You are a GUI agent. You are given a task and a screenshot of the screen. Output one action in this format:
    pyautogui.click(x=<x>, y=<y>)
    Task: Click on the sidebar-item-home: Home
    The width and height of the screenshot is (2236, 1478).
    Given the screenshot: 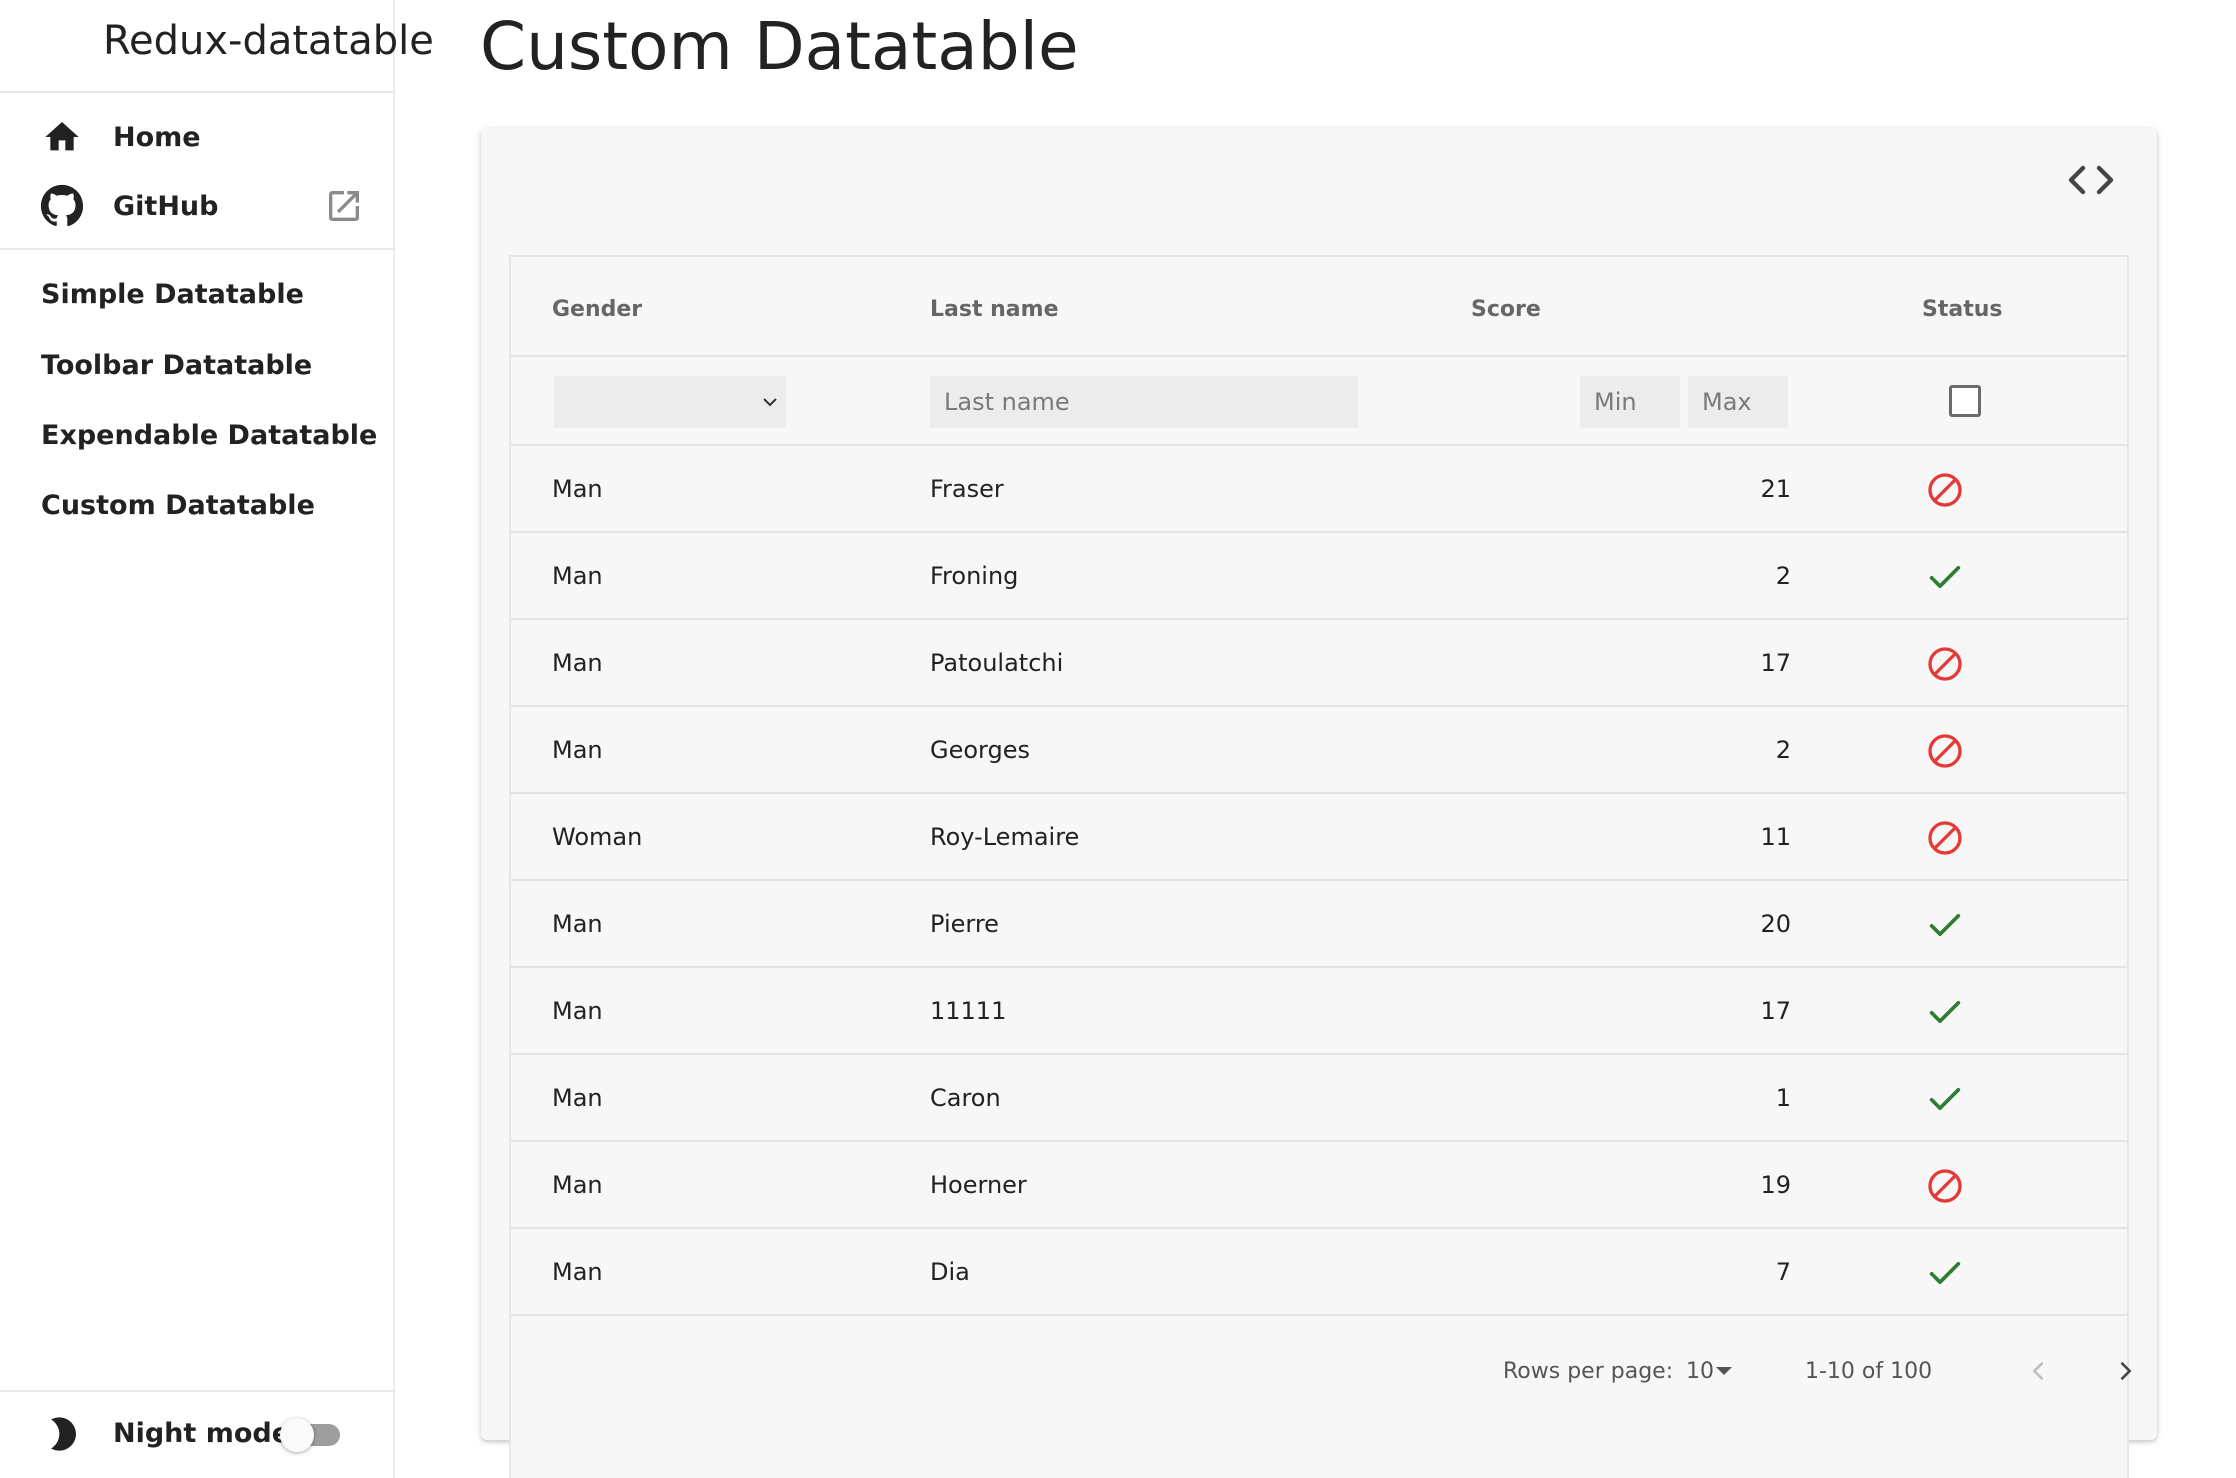 What is the action you would take?
    pyautogui.click(x=196, y=137)
    